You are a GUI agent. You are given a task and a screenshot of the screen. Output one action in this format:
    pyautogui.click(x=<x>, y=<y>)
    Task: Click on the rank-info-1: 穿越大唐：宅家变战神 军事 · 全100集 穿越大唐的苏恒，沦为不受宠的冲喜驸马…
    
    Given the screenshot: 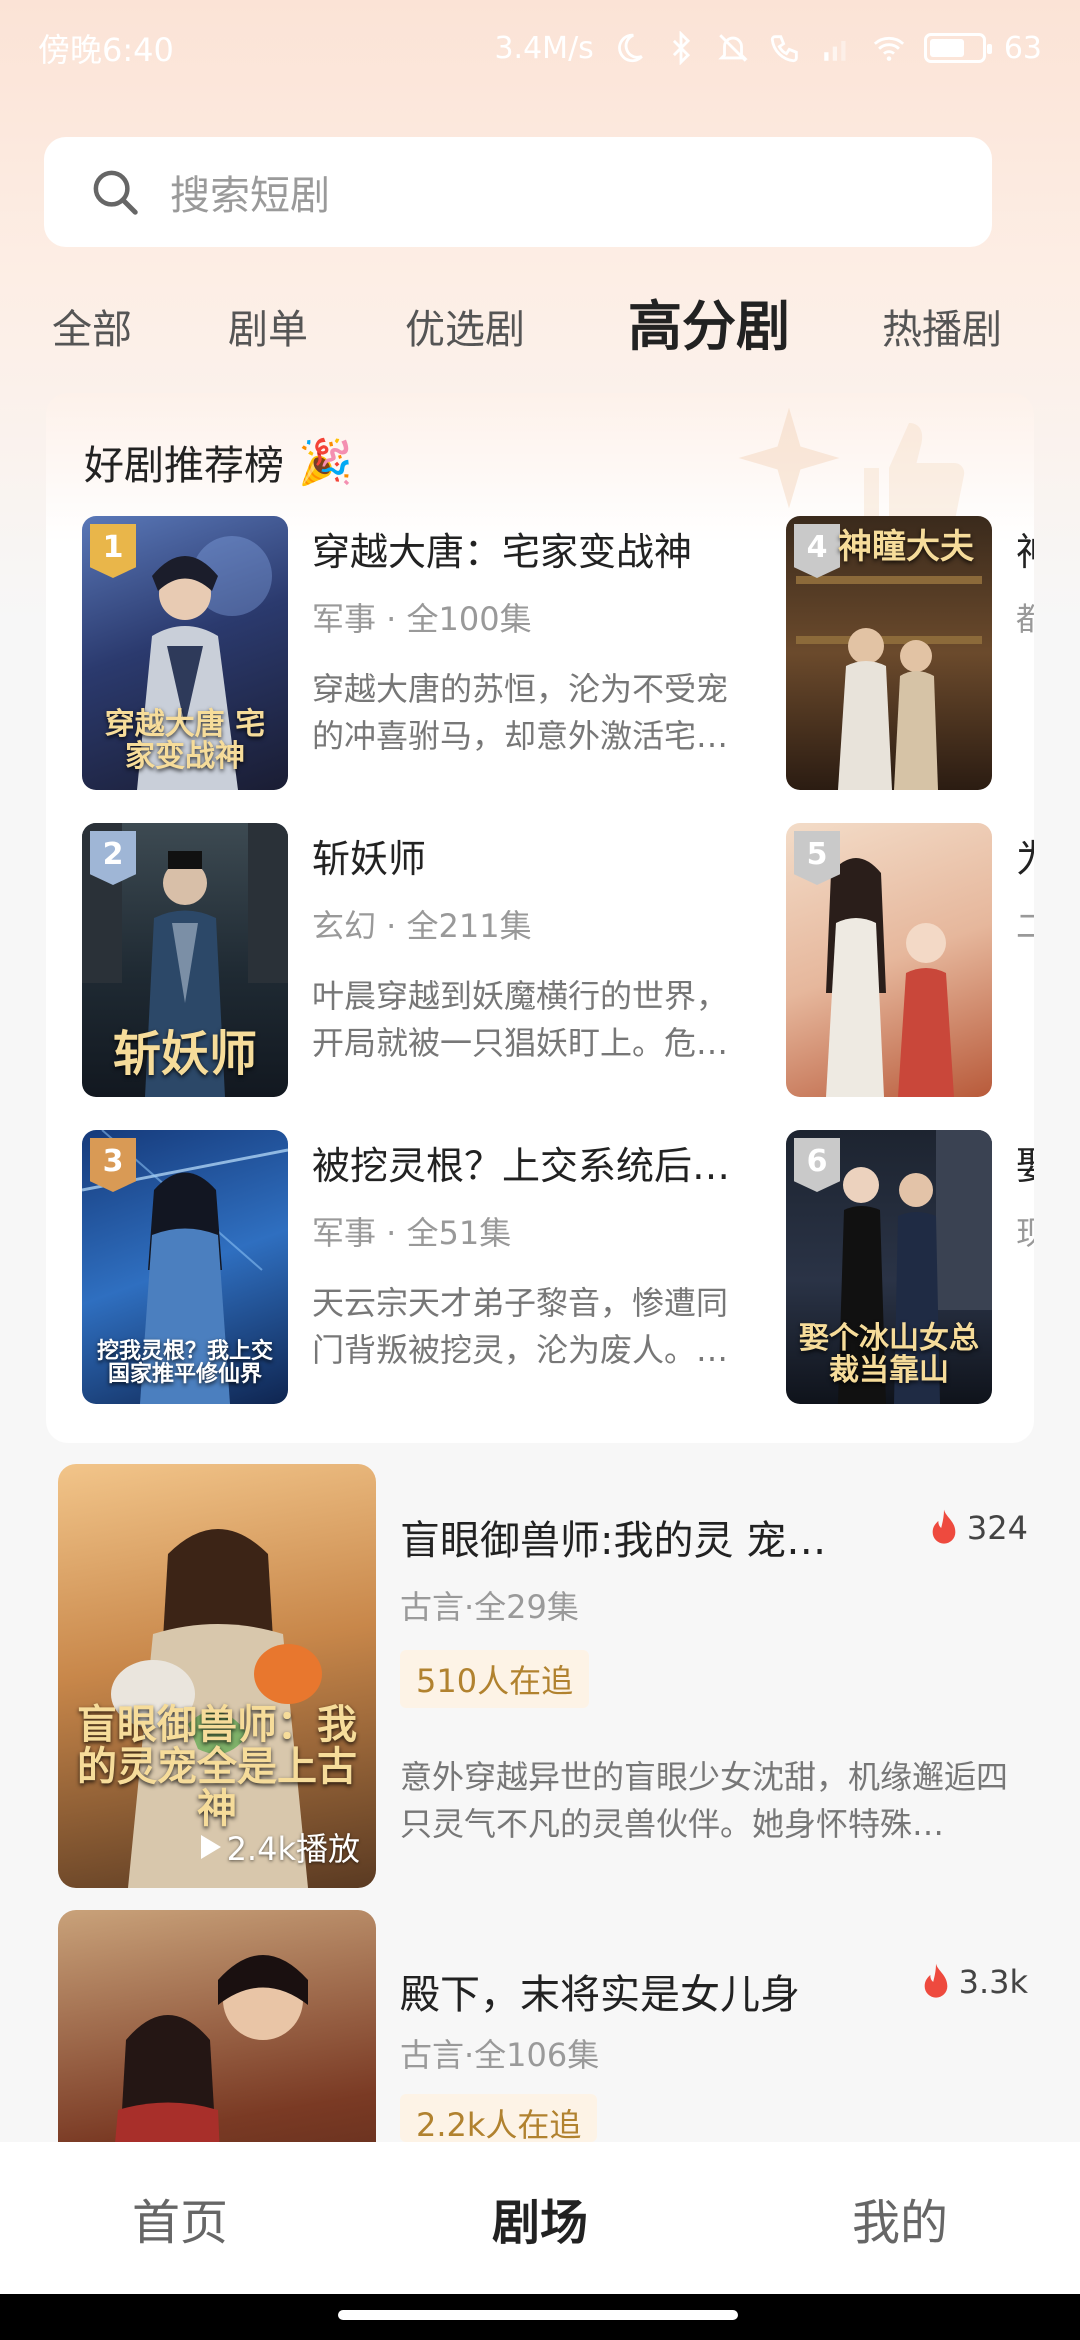 What is the action you would take?
    pyautogui.click(x=527, y=640)
    